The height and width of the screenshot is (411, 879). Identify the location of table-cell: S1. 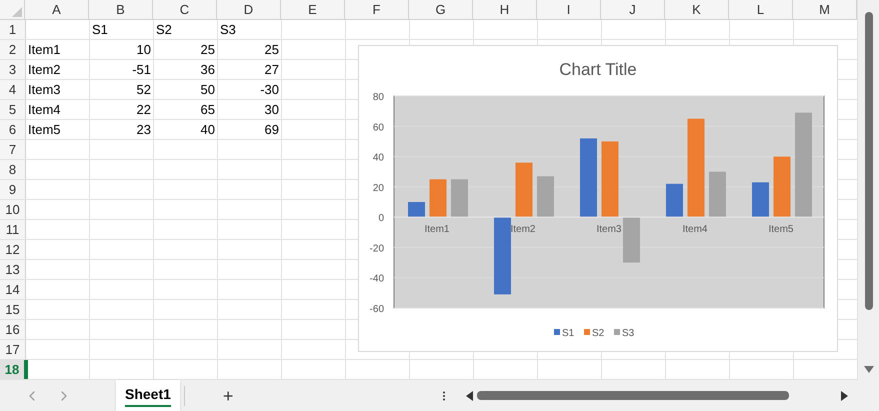
(100, 29).